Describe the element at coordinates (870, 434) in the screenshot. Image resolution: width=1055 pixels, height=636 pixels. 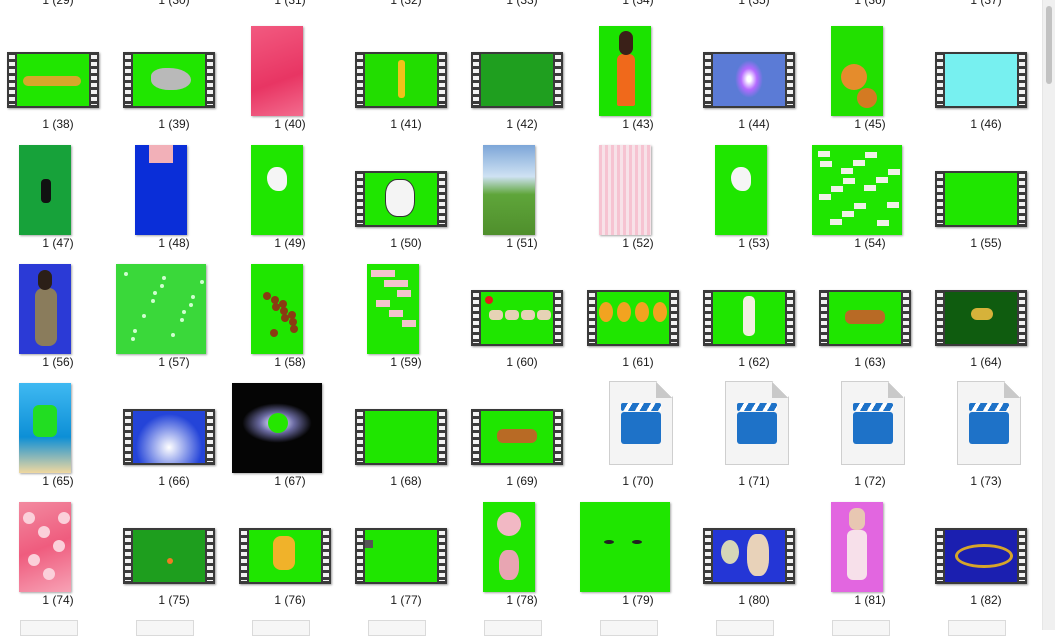
I see `file-item: 1 (72)` at that location.